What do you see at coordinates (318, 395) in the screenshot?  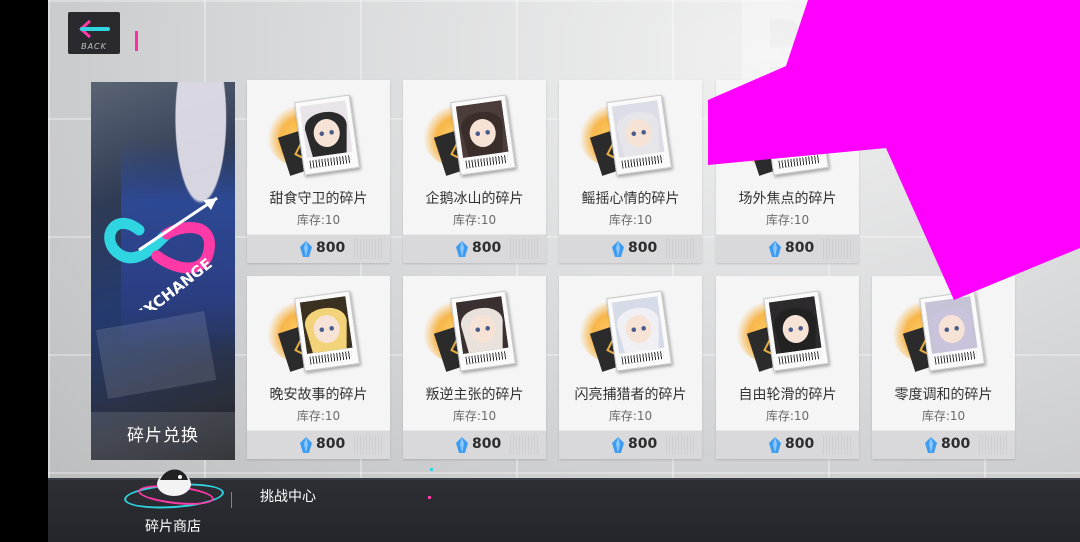 I see `item-name: 晚安故事的碎片` at bounding box center [318, 395].